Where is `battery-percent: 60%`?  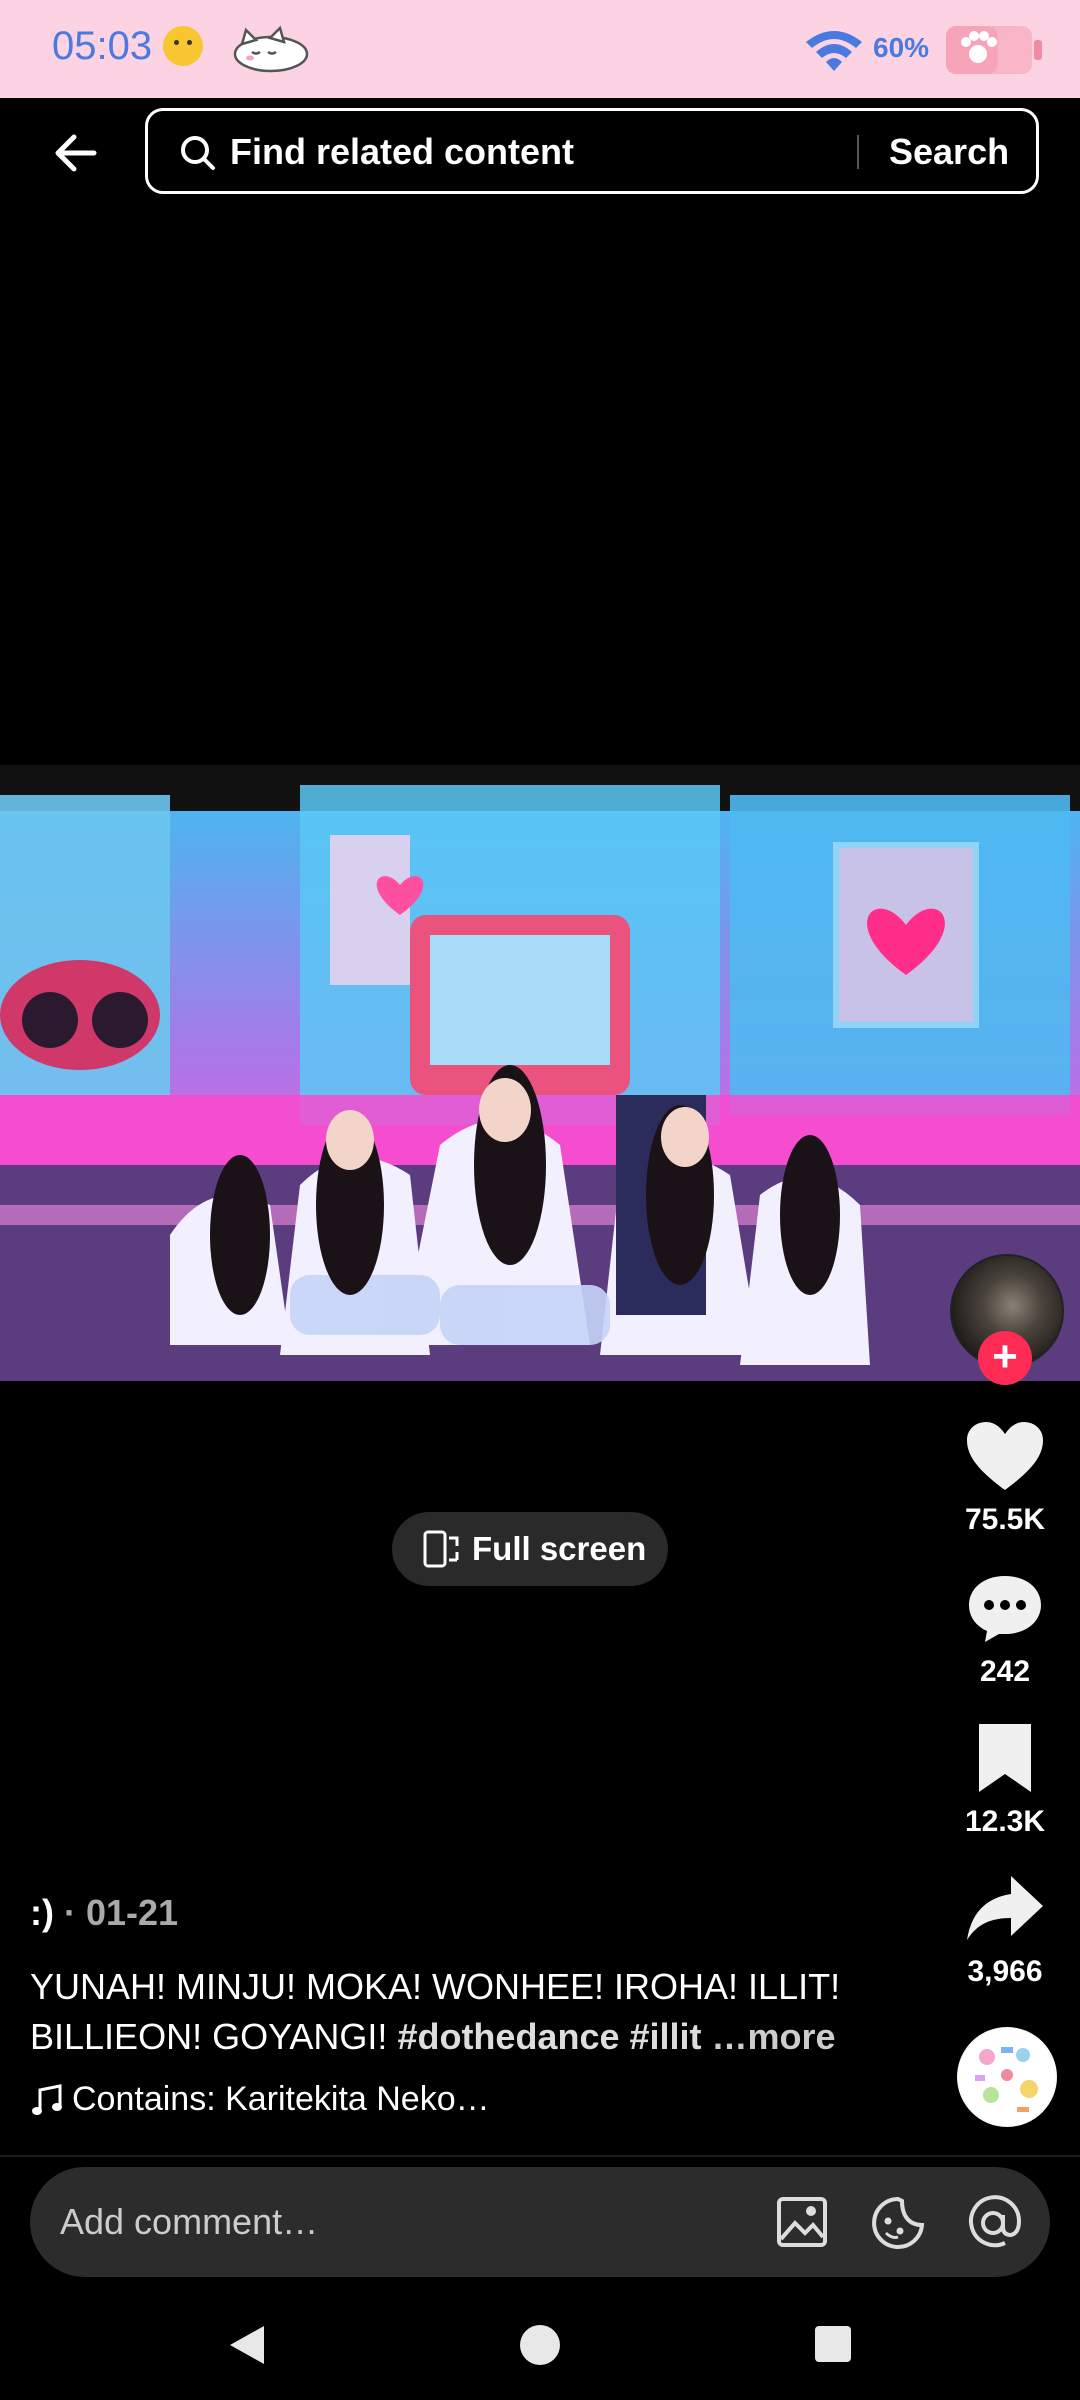 battery-percent: 60% is located at coordinates (901, 47).